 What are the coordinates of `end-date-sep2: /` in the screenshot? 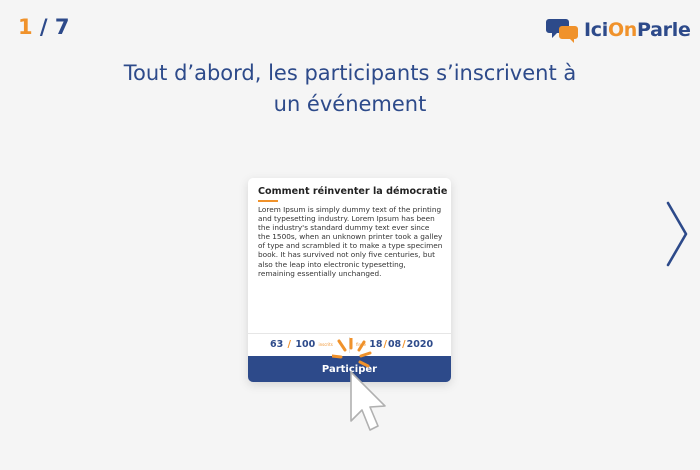 It's located at (404, 344).